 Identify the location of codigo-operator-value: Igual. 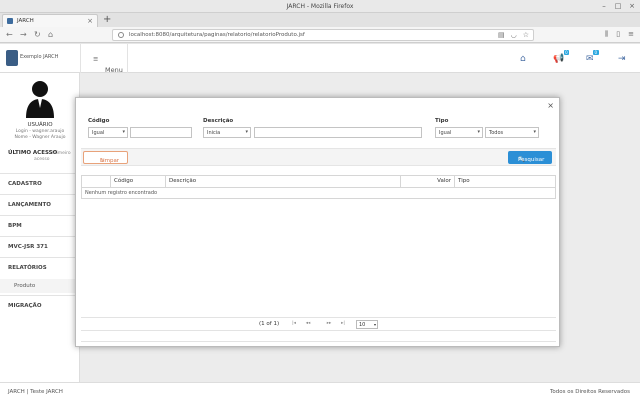
(98, 133).